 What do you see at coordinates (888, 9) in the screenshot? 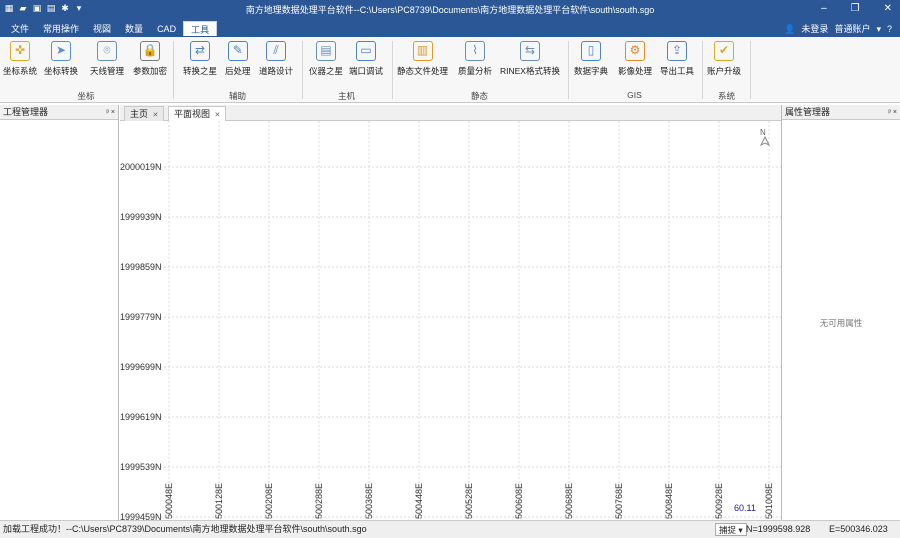
I see `close-button: ✕` at bounding box center [888, 9].